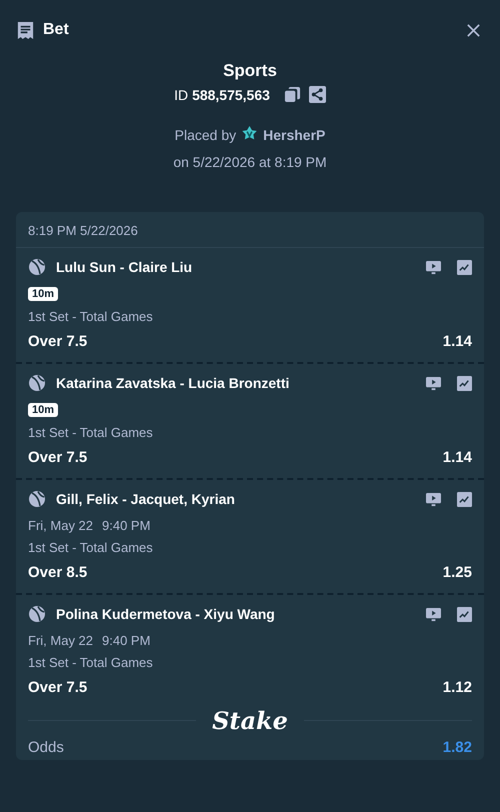 The height and width of the screenshot is (812, 500). Describe the element at coordinates (457, 747) in the screenshot. I see `total-value: 1.82` at that location.